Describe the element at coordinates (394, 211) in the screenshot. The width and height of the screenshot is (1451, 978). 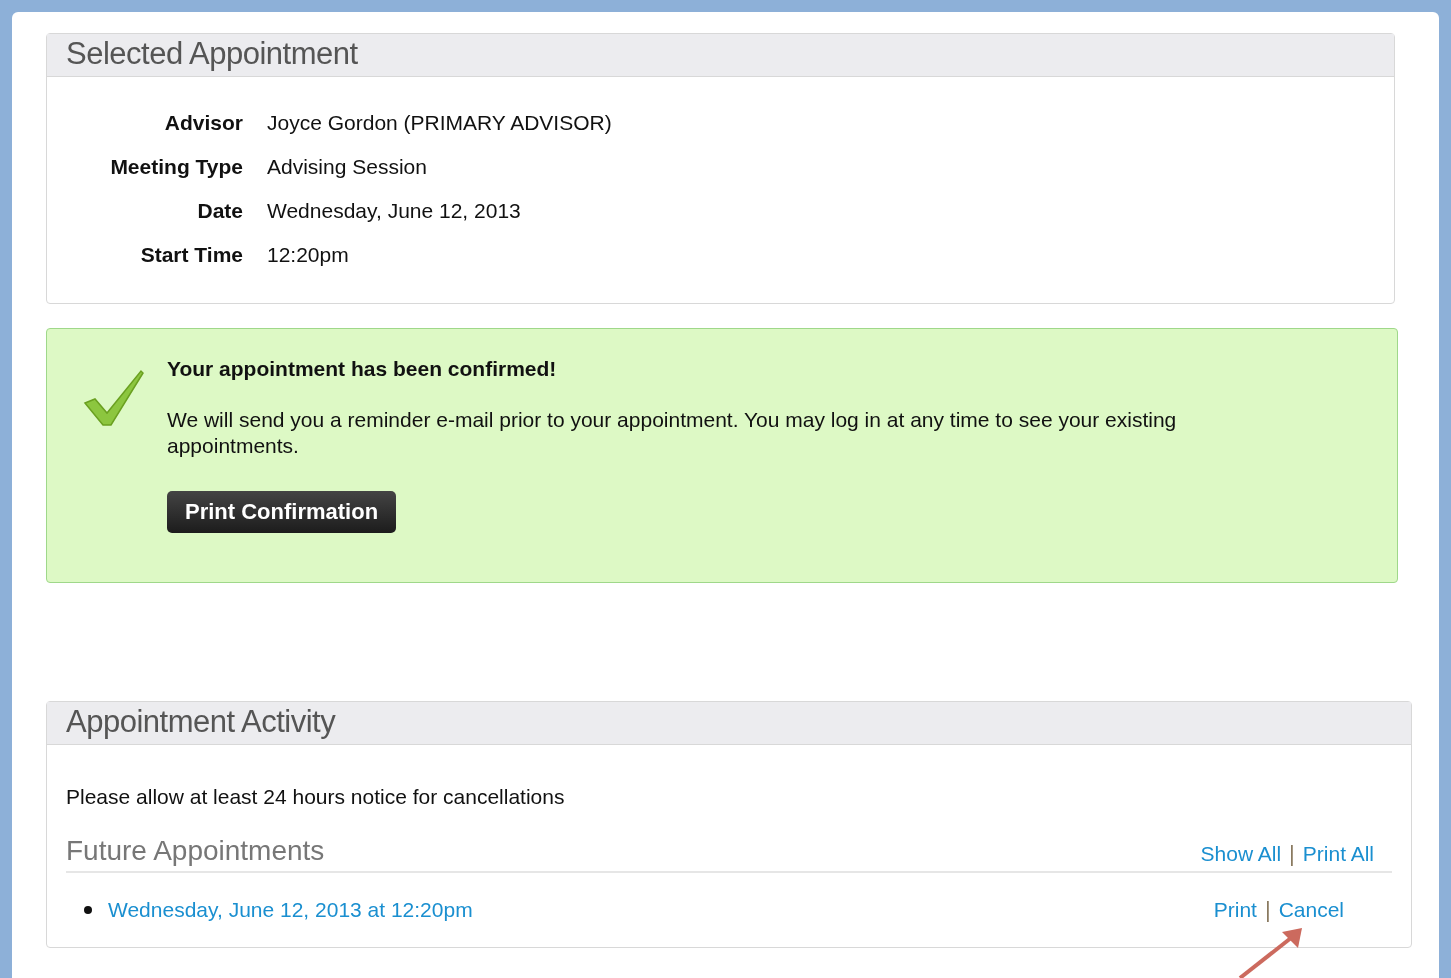
I see `field-value: Wednesday, June 12, 2013` at that location.